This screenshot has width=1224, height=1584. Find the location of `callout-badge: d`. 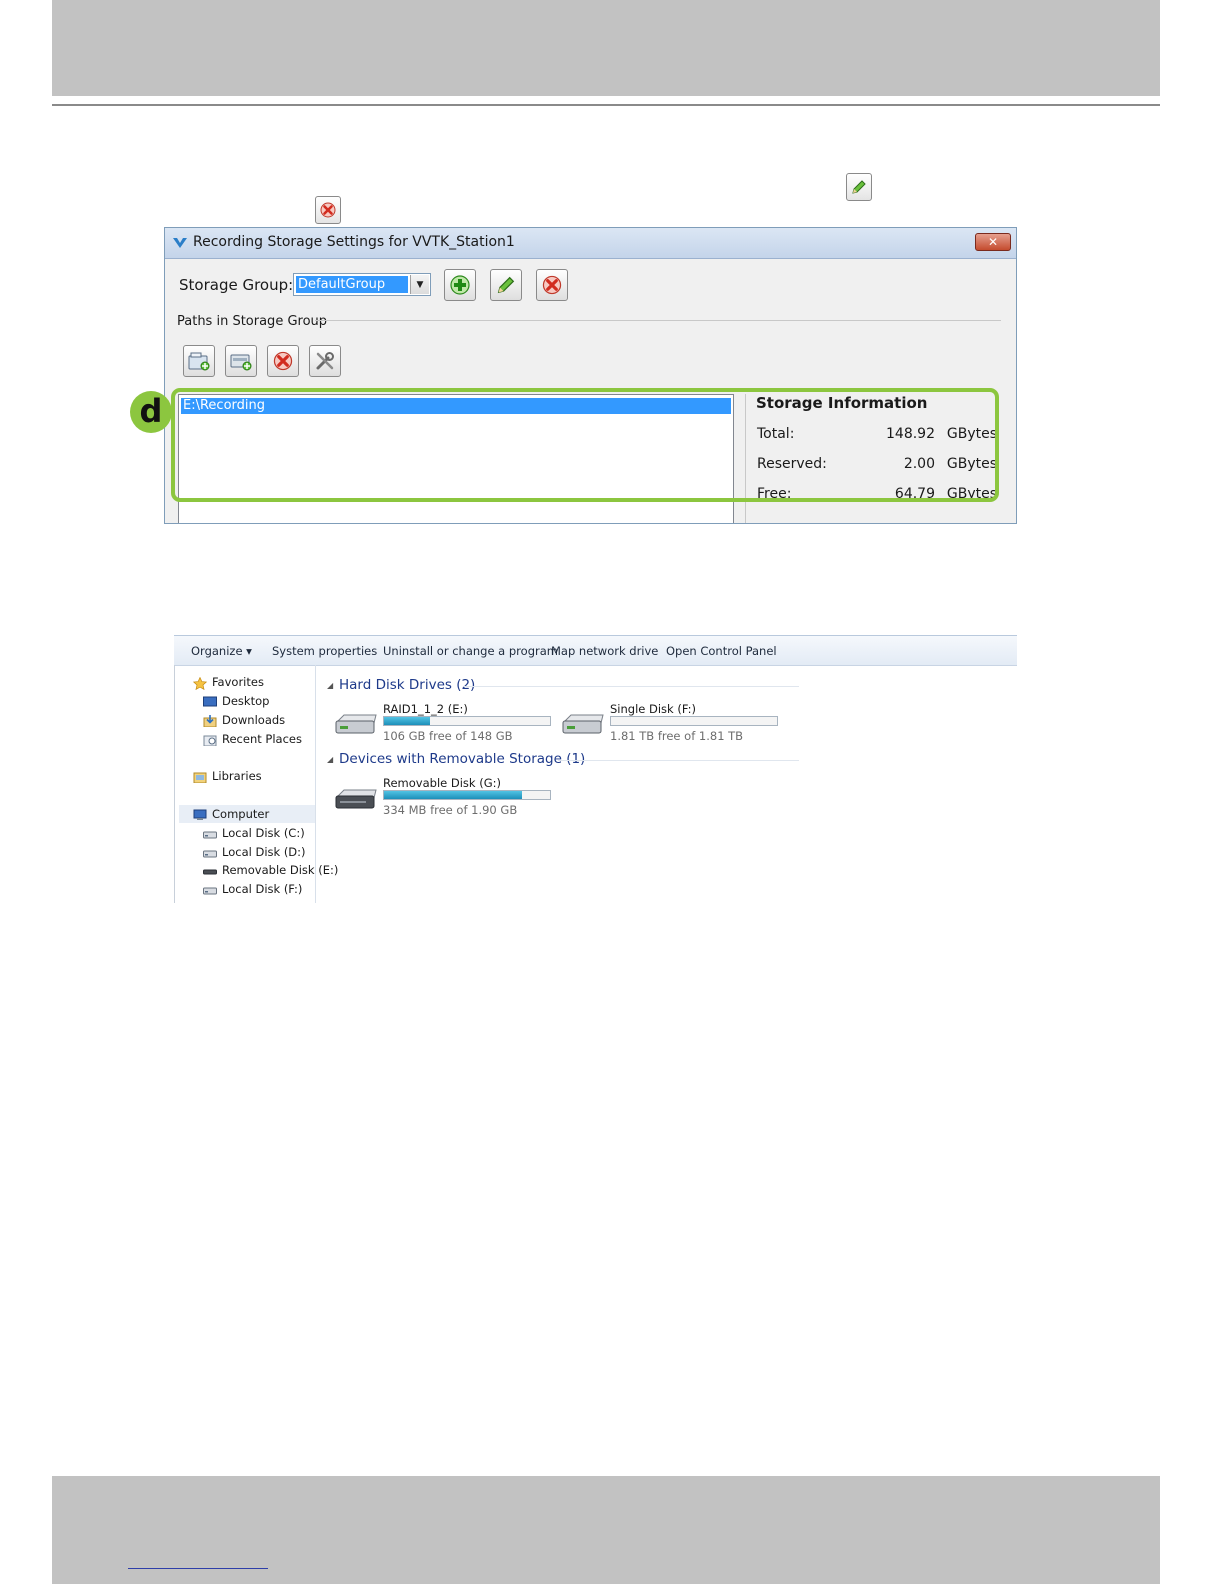

callout-badge: d is located at coordinates (151, 412).